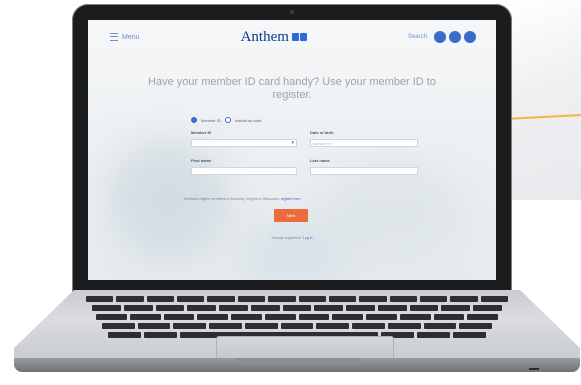 The height and width of the screenshot is (385, 581). I want to click on dob-placeholder: MM/DD/YYYY, so click(323, 144).